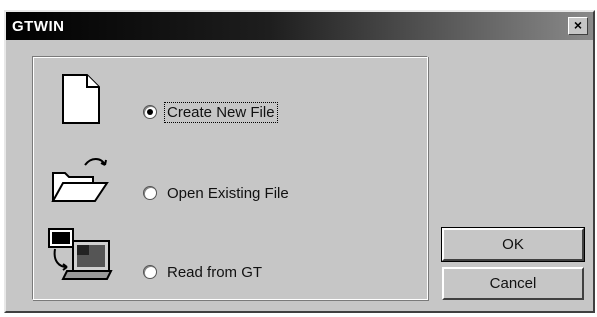  I want to click on create-new-file-radio, so click(150, 112).